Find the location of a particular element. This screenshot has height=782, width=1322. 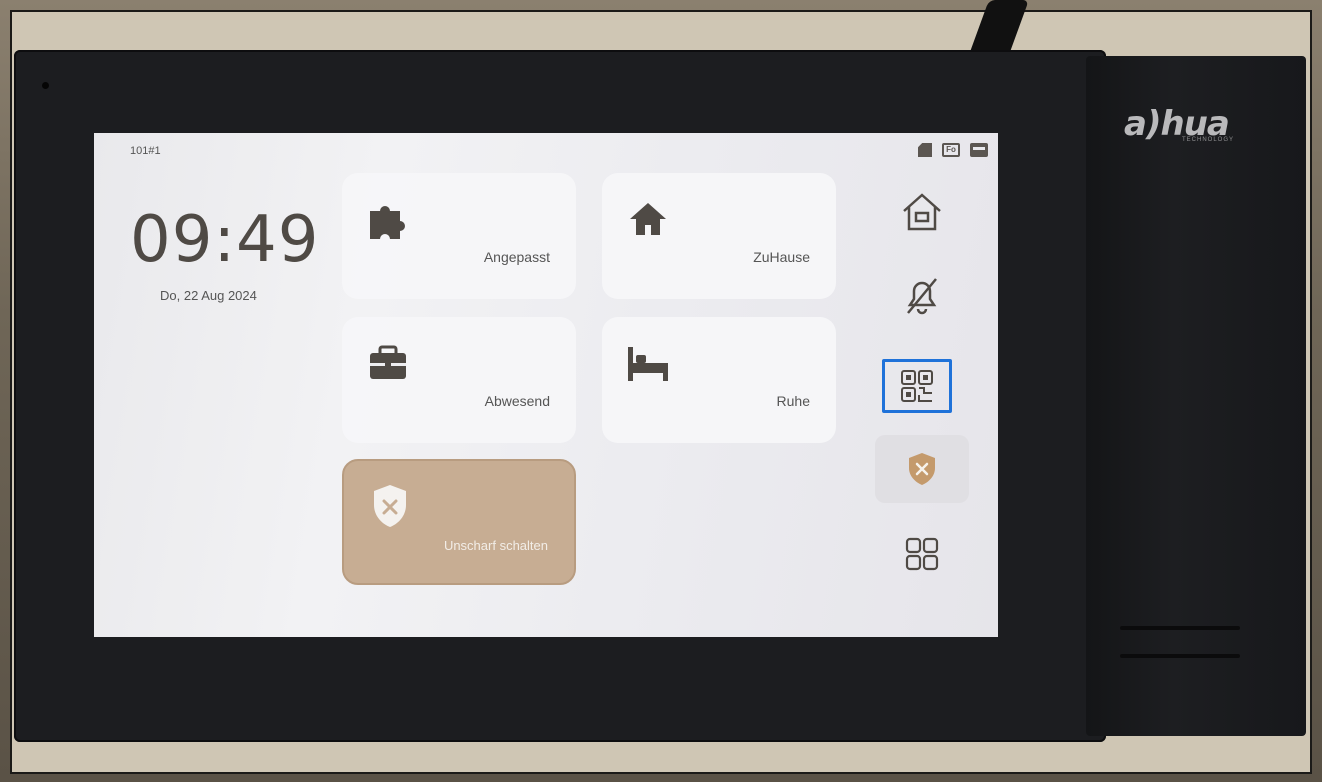

device-side-panel is located at coordinates (1196, 396).